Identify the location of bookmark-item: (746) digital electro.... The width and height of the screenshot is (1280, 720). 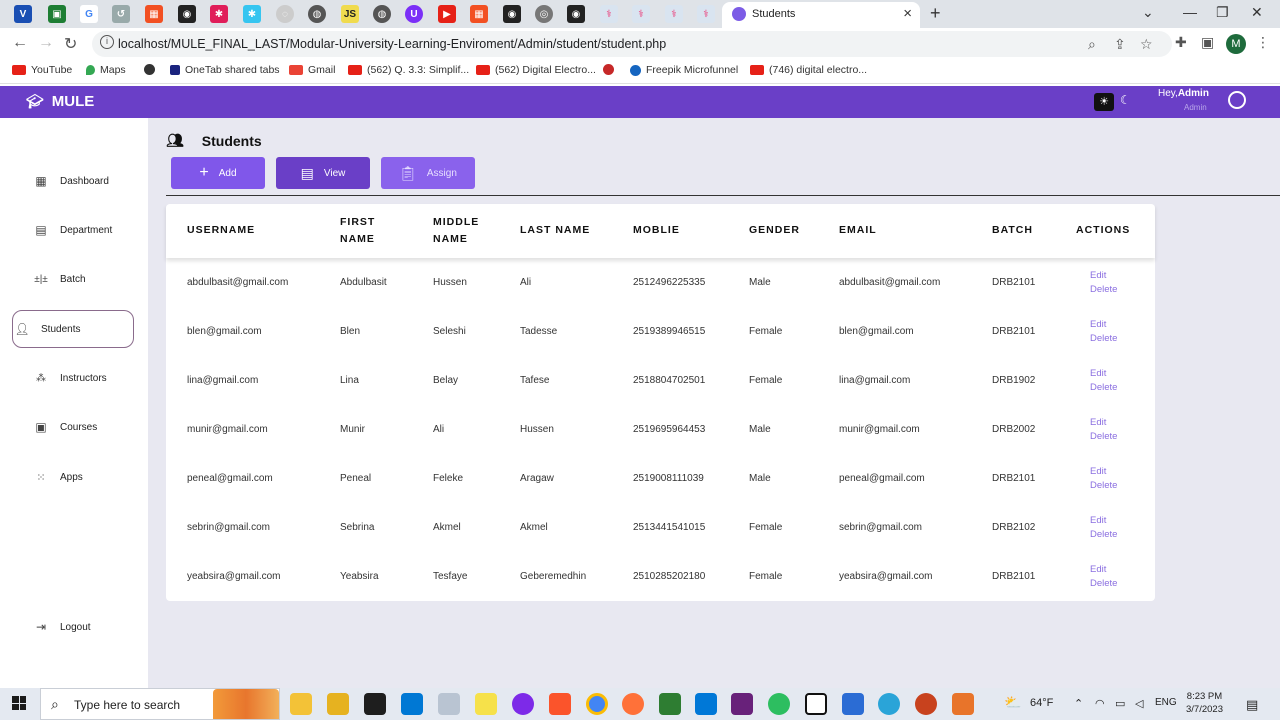
(808, 70).